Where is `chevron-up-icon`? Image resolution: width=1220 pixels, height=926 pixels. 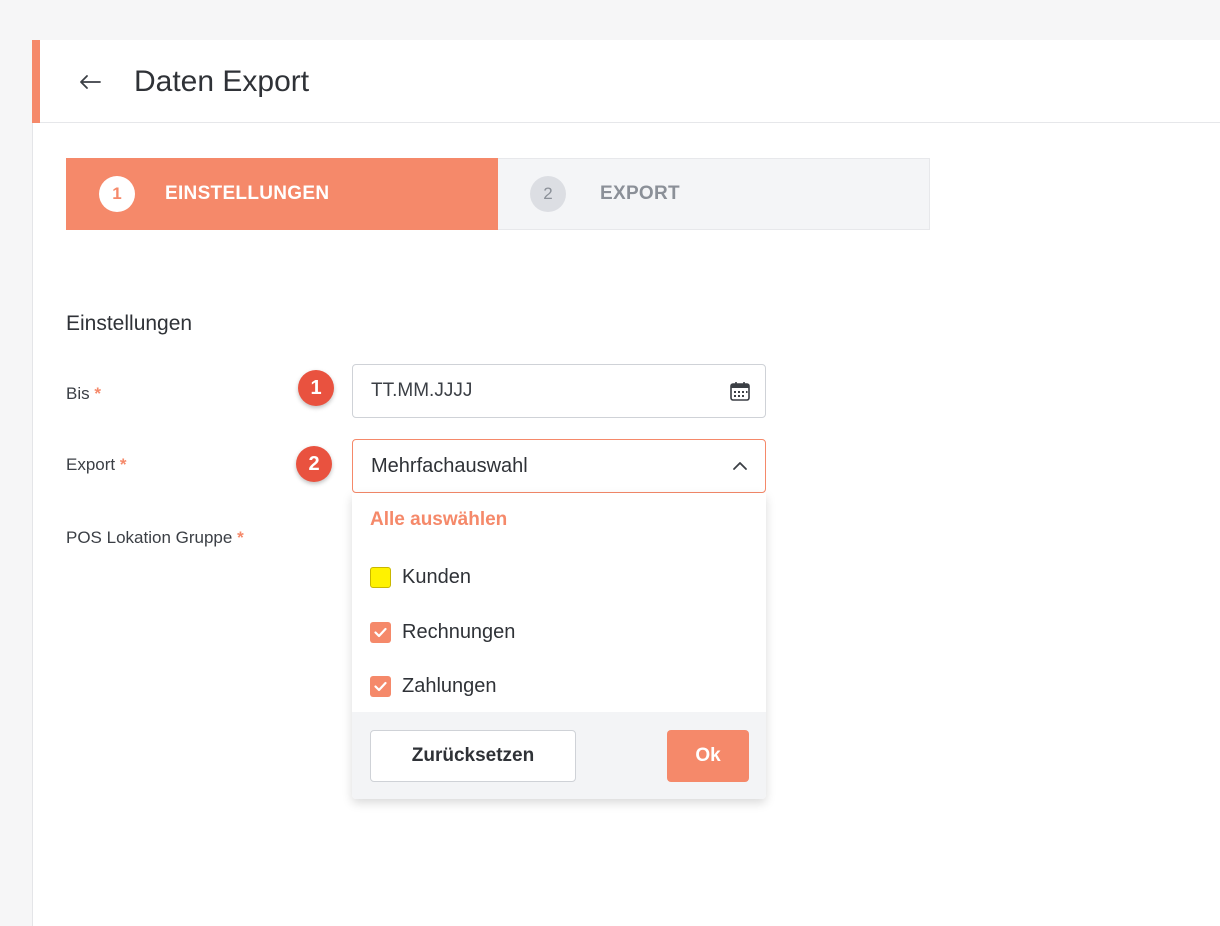
chevron-up-icon is located at coordinates (740, 466).